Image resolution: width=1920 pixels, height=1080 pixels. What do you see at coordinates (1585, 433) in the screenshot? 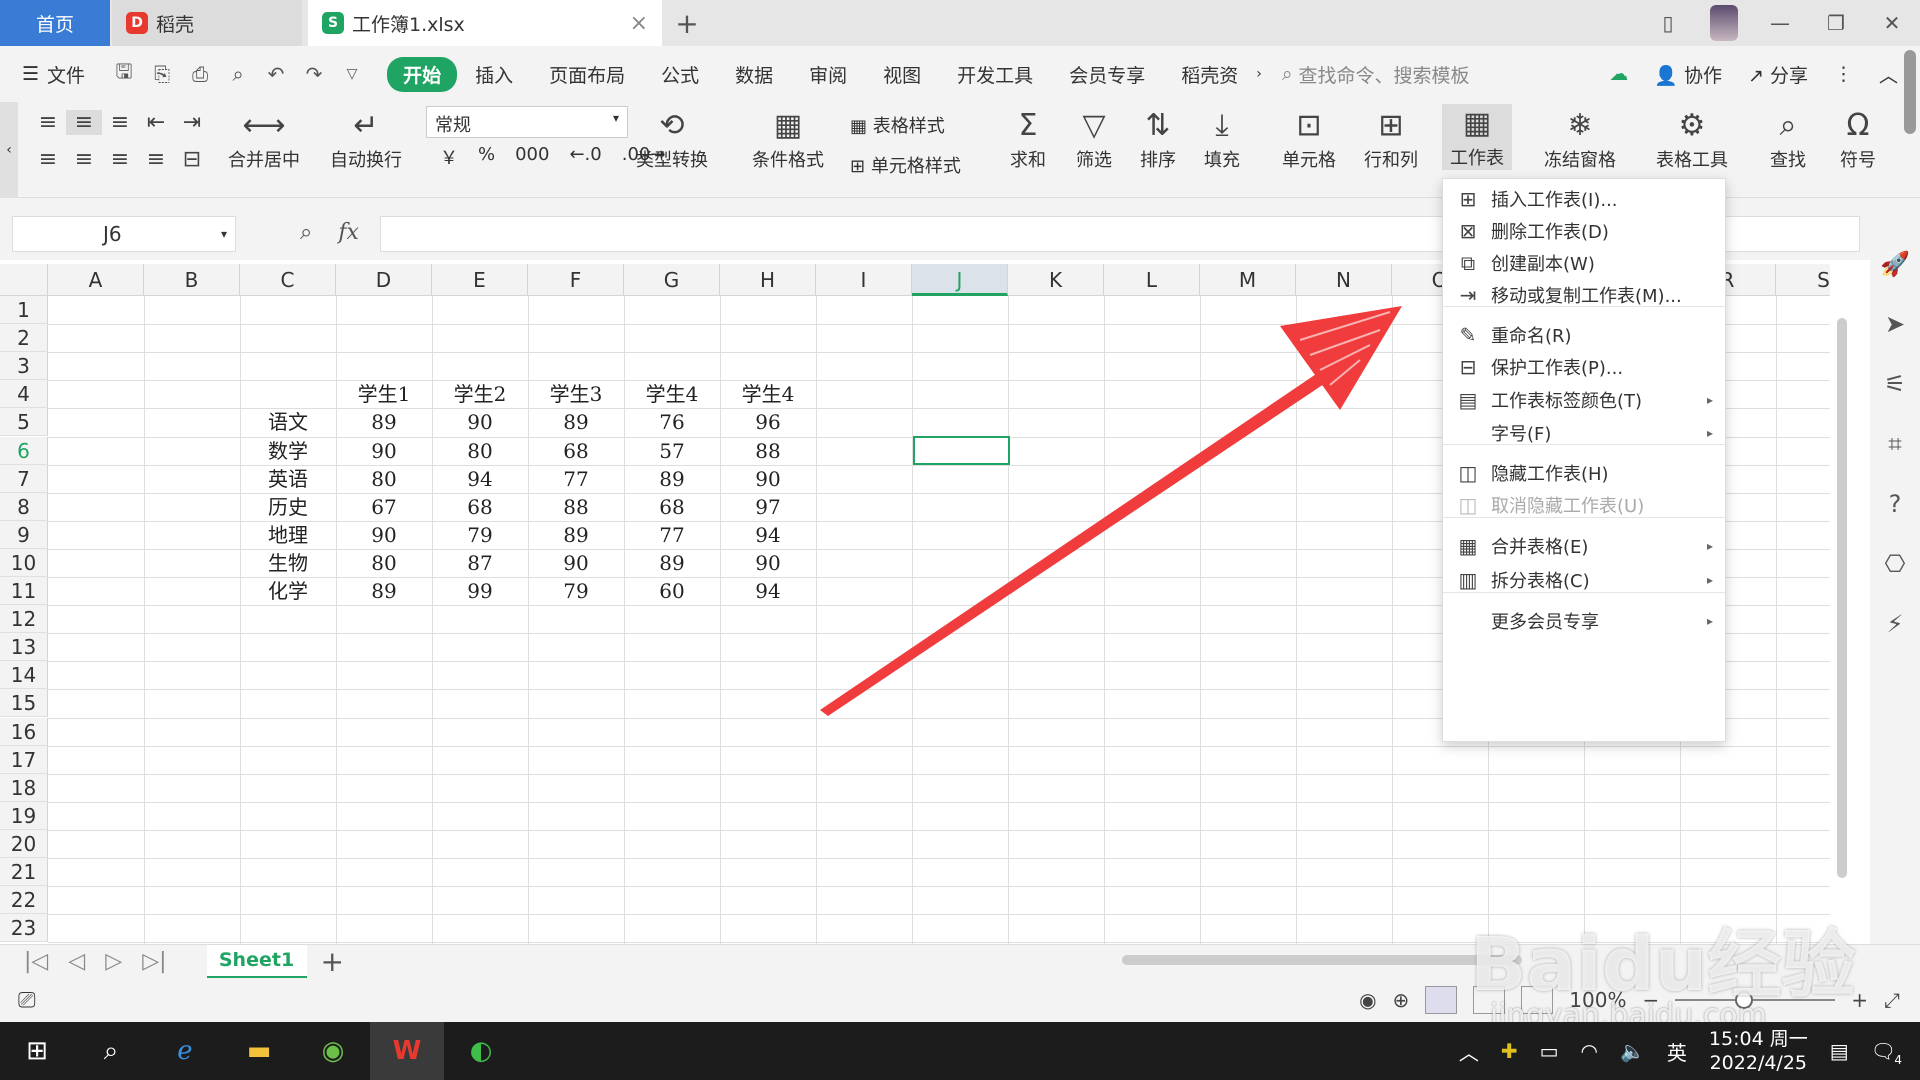
I see `menu-item-item-7: 字号(F) ▸` at bounding box center [1585, 433].